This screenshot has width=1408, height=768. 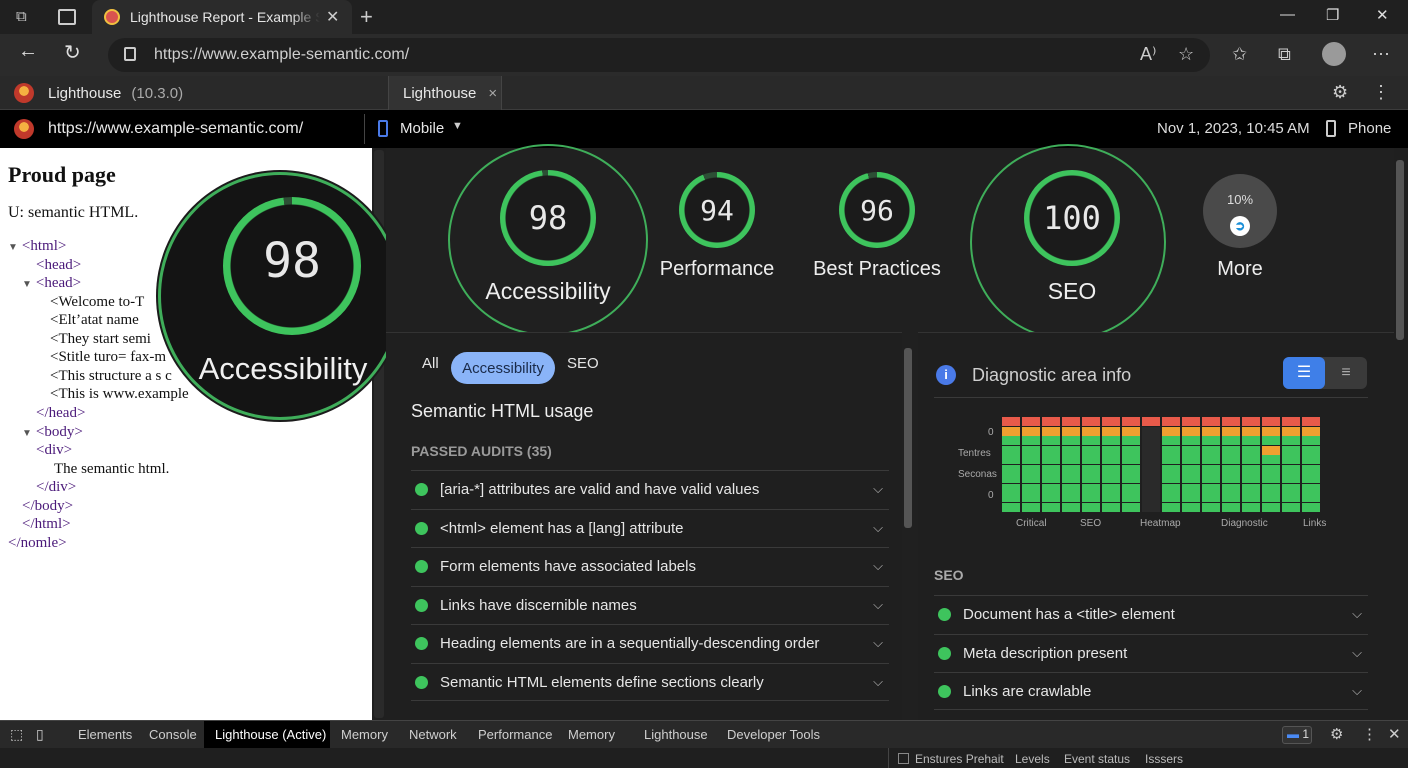 What do you see at coordinates (44, 246) in the screenshot?
I see `dom-line: <html>` at bounding box center [44, 246].